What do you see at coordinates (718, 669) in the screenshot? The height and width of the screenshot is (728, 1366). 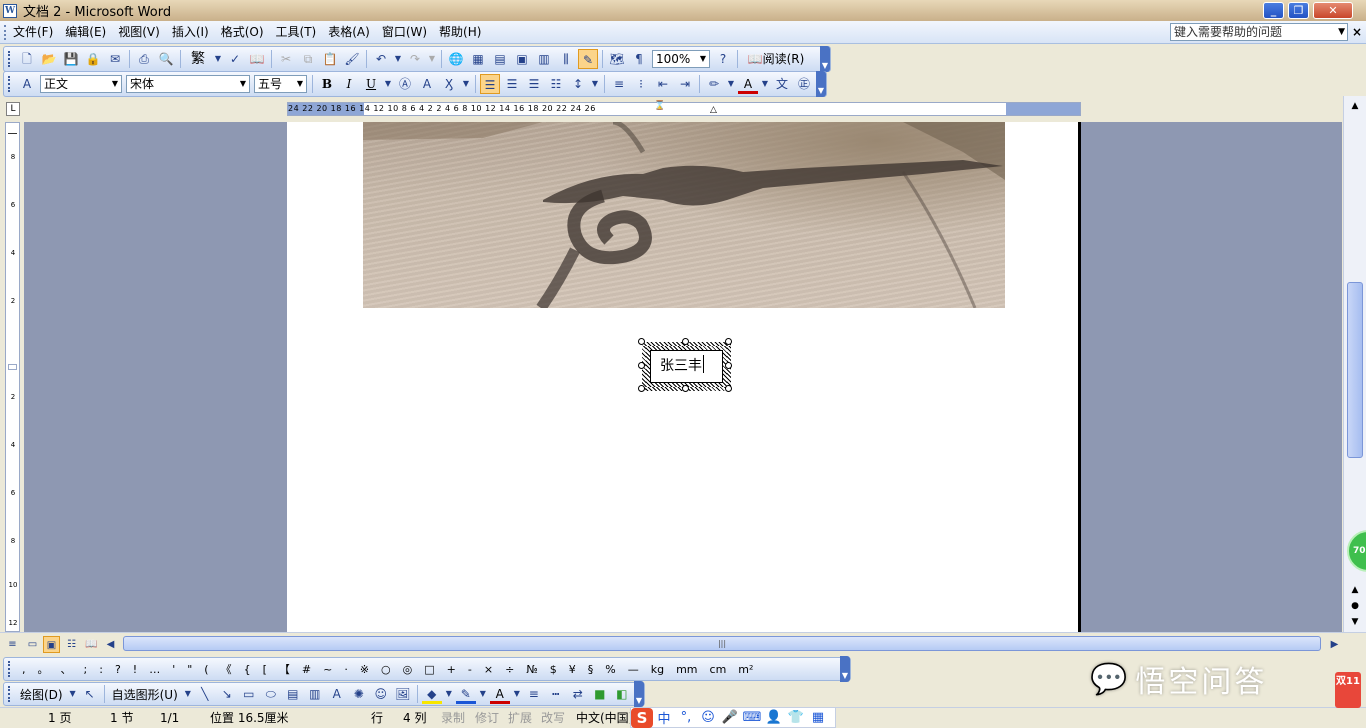 I see `symbol-button: cm` at bounding box center [718, 669].